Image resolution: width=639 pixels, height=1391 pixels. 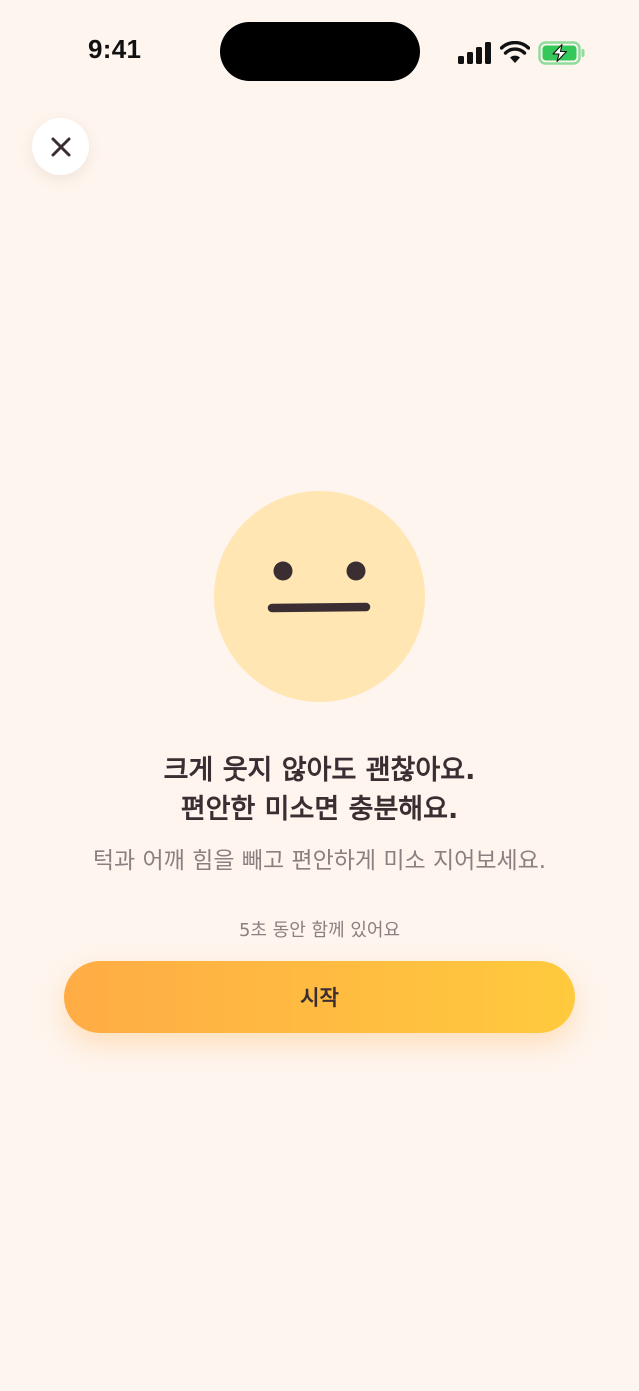 What do you see at coordinates (115, 49) in the screenshot?
I see `status-time: 9:41` at bounding box center [115, 49].